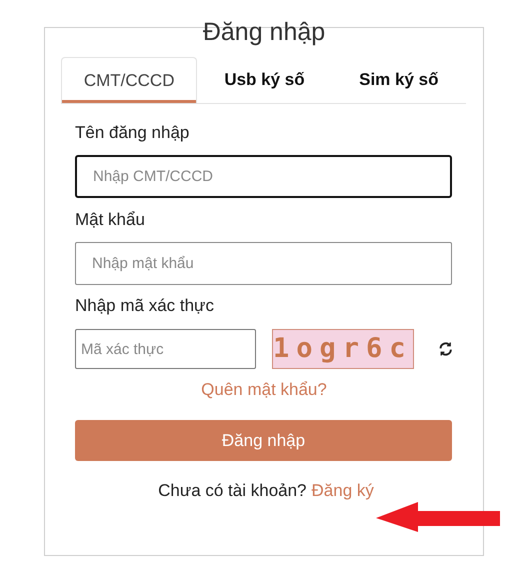  What do you see at coordinates (132, 133) in the screenshot?
I see `field-label: Tên đăng nhập` at bounding box center [132, 133].